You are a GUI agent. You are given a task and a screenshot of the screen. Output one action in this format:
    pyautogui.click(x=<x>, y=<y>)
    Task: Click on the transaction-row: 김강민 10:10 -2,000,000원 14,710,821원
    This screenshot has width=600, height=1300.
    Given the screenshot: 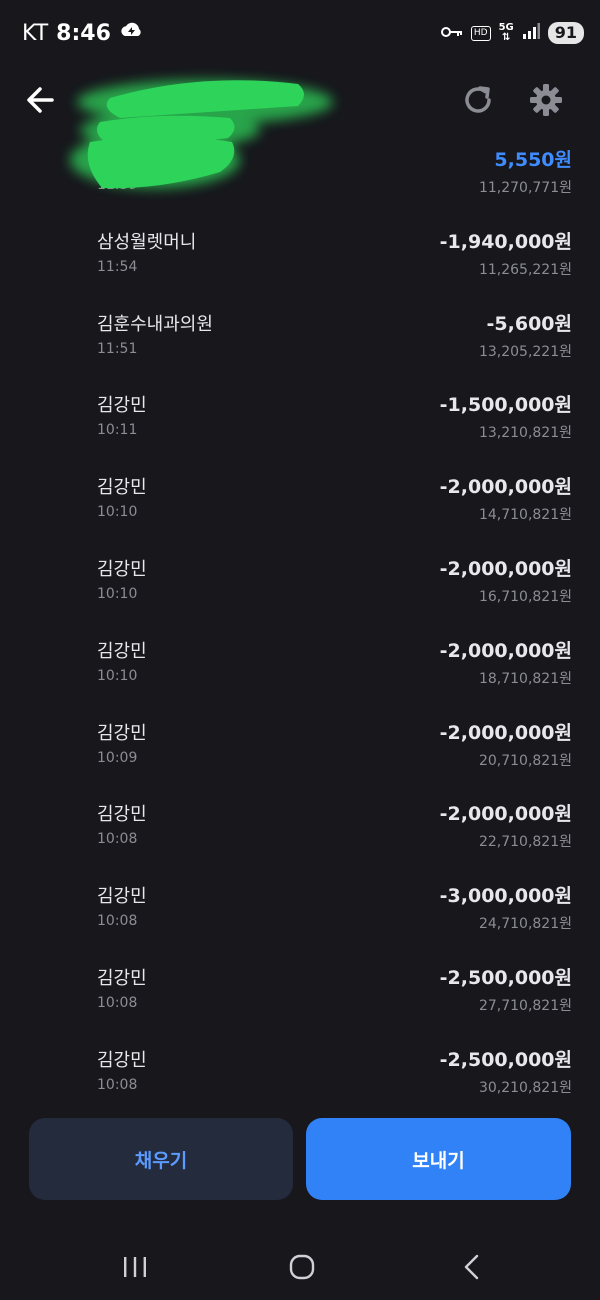 What is the action you would take?
    pyautogui.click(x=300, y=508)
    